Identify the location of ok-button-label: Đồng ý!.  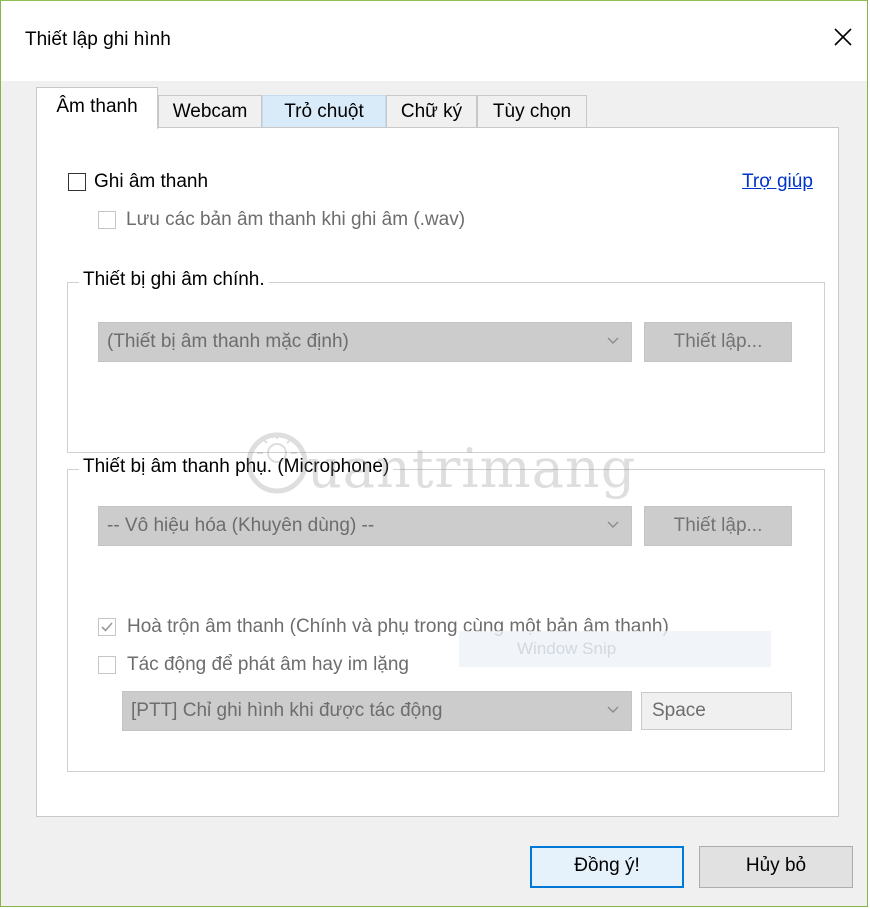
(607, 865).